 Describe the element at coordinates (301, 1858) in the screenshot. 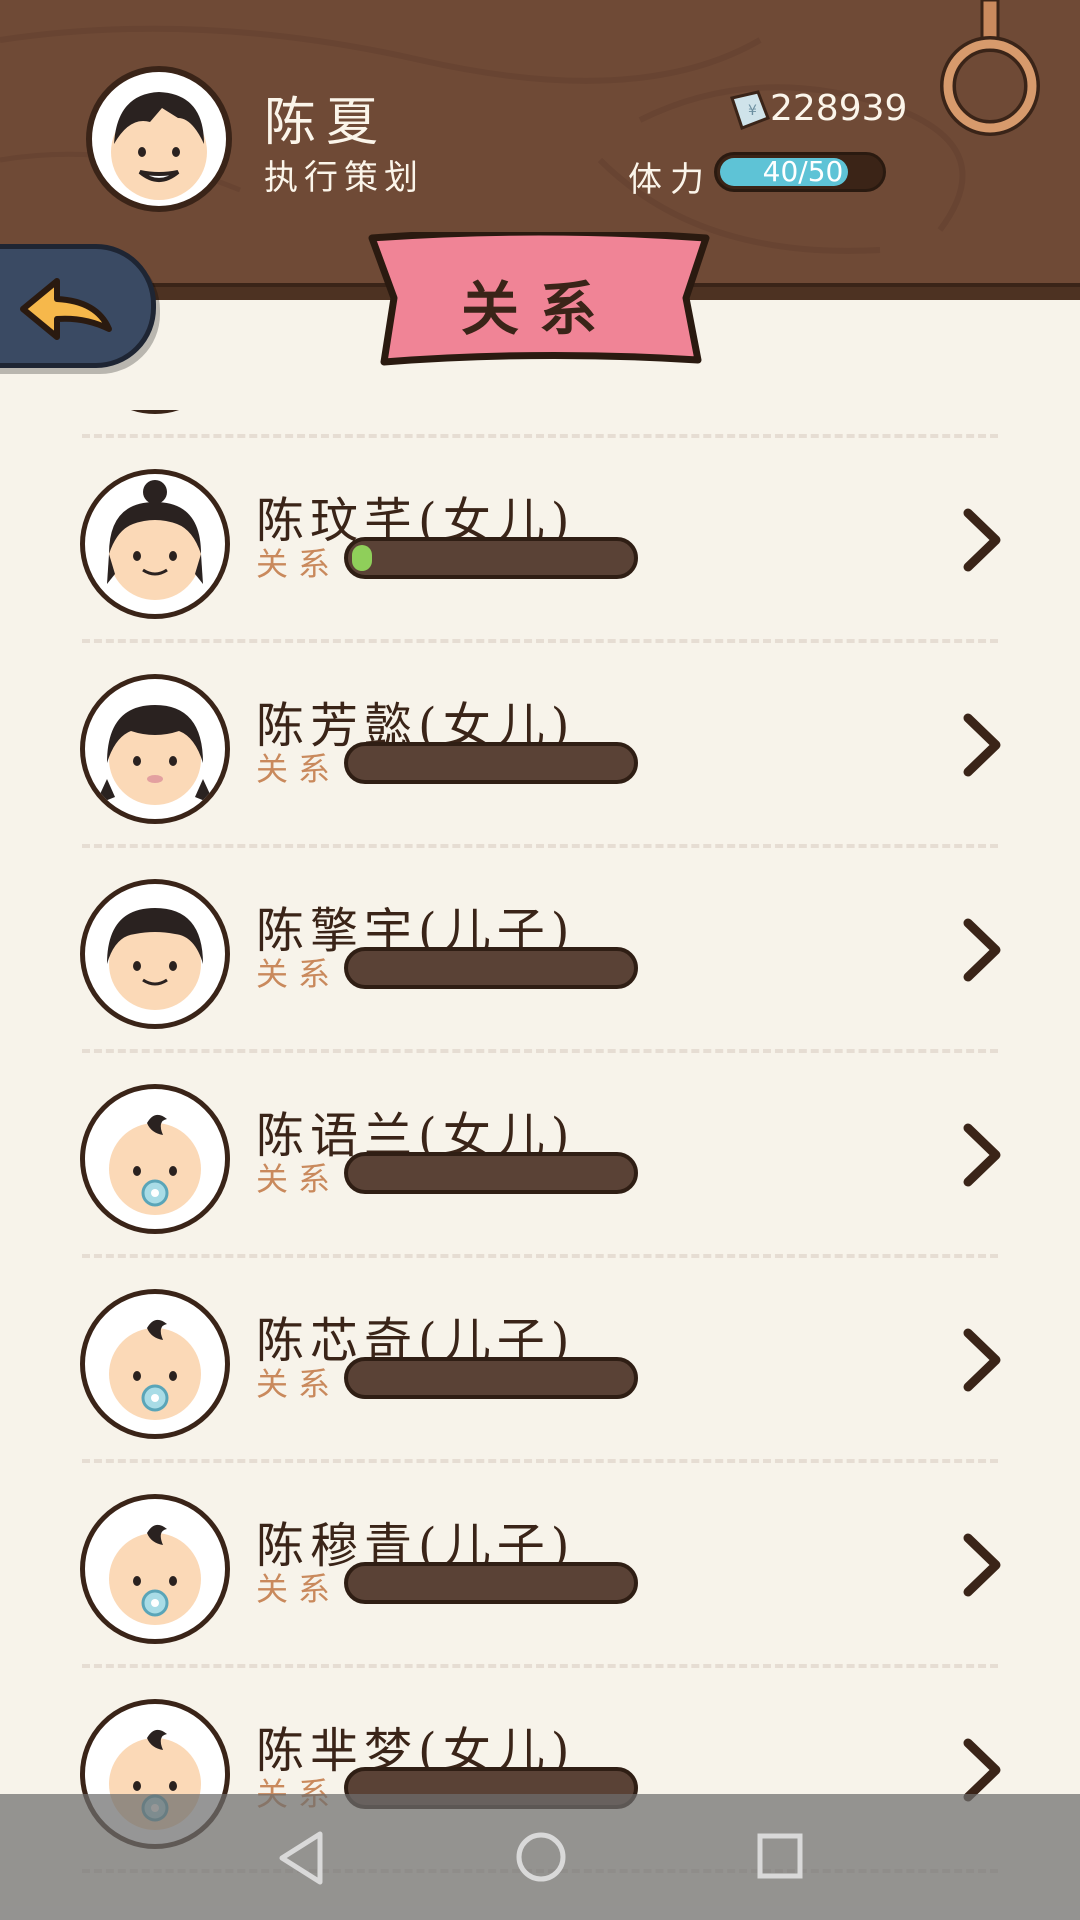

I see `nav-back-icon` at that location.